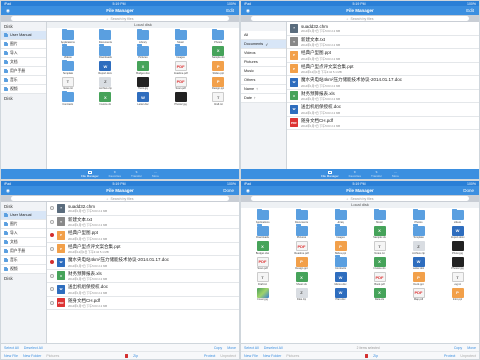  I want to click on tab-file-manager: File Manager, so click(90, 174).